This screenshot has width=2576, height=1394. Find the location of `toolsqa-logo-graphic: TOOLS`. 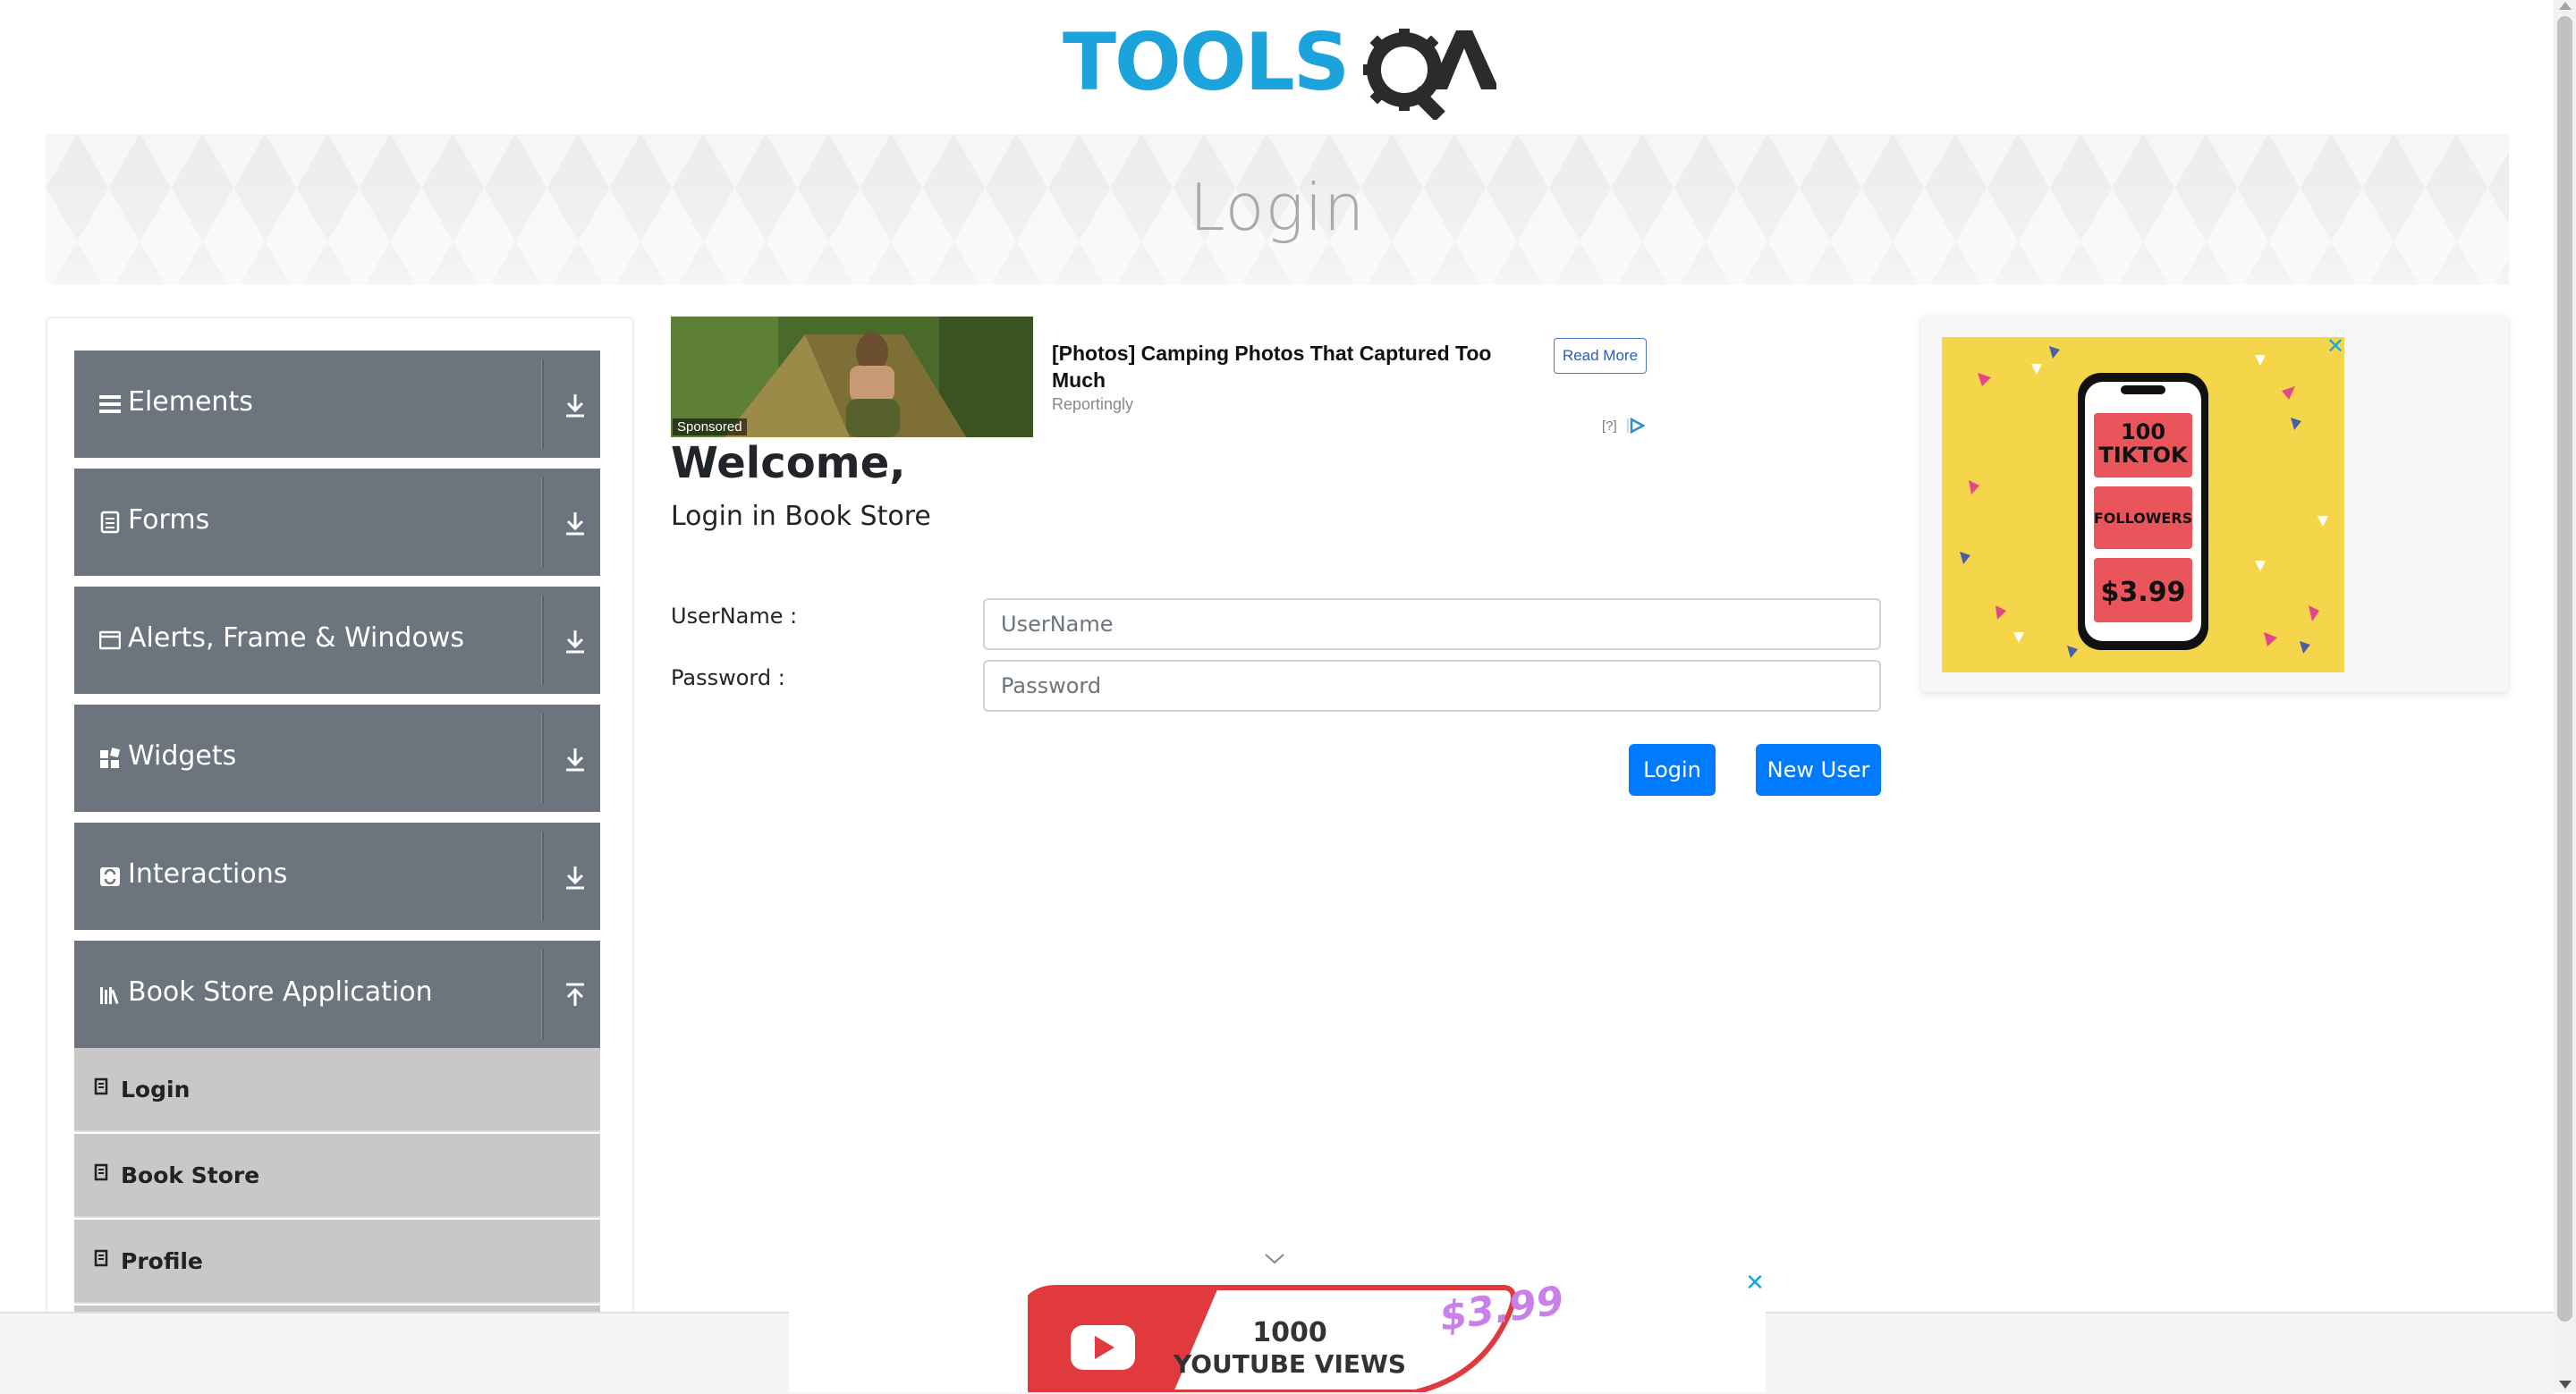

toolsqa-logo-graphic: TOOLS is located at coordinates (1281, 69).